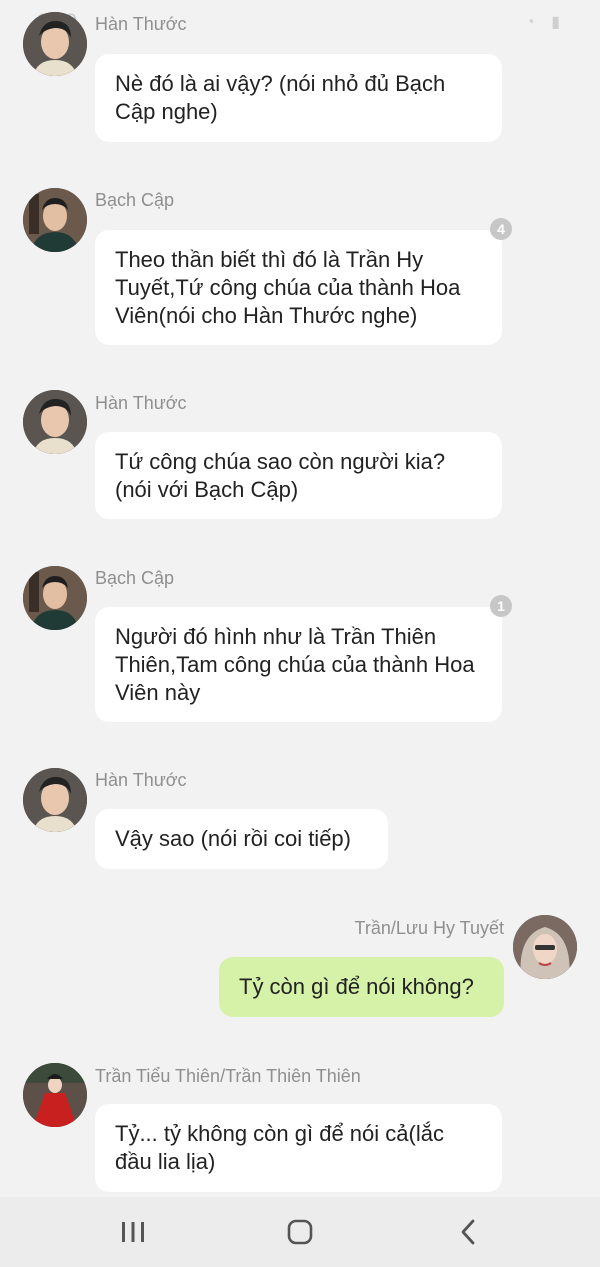 Image resolution: width=600 pixels, height=1267 pixels. Describe the element at coordinates (133, 1232) in the screenshot. I see `recent-apps-icon` at that location.